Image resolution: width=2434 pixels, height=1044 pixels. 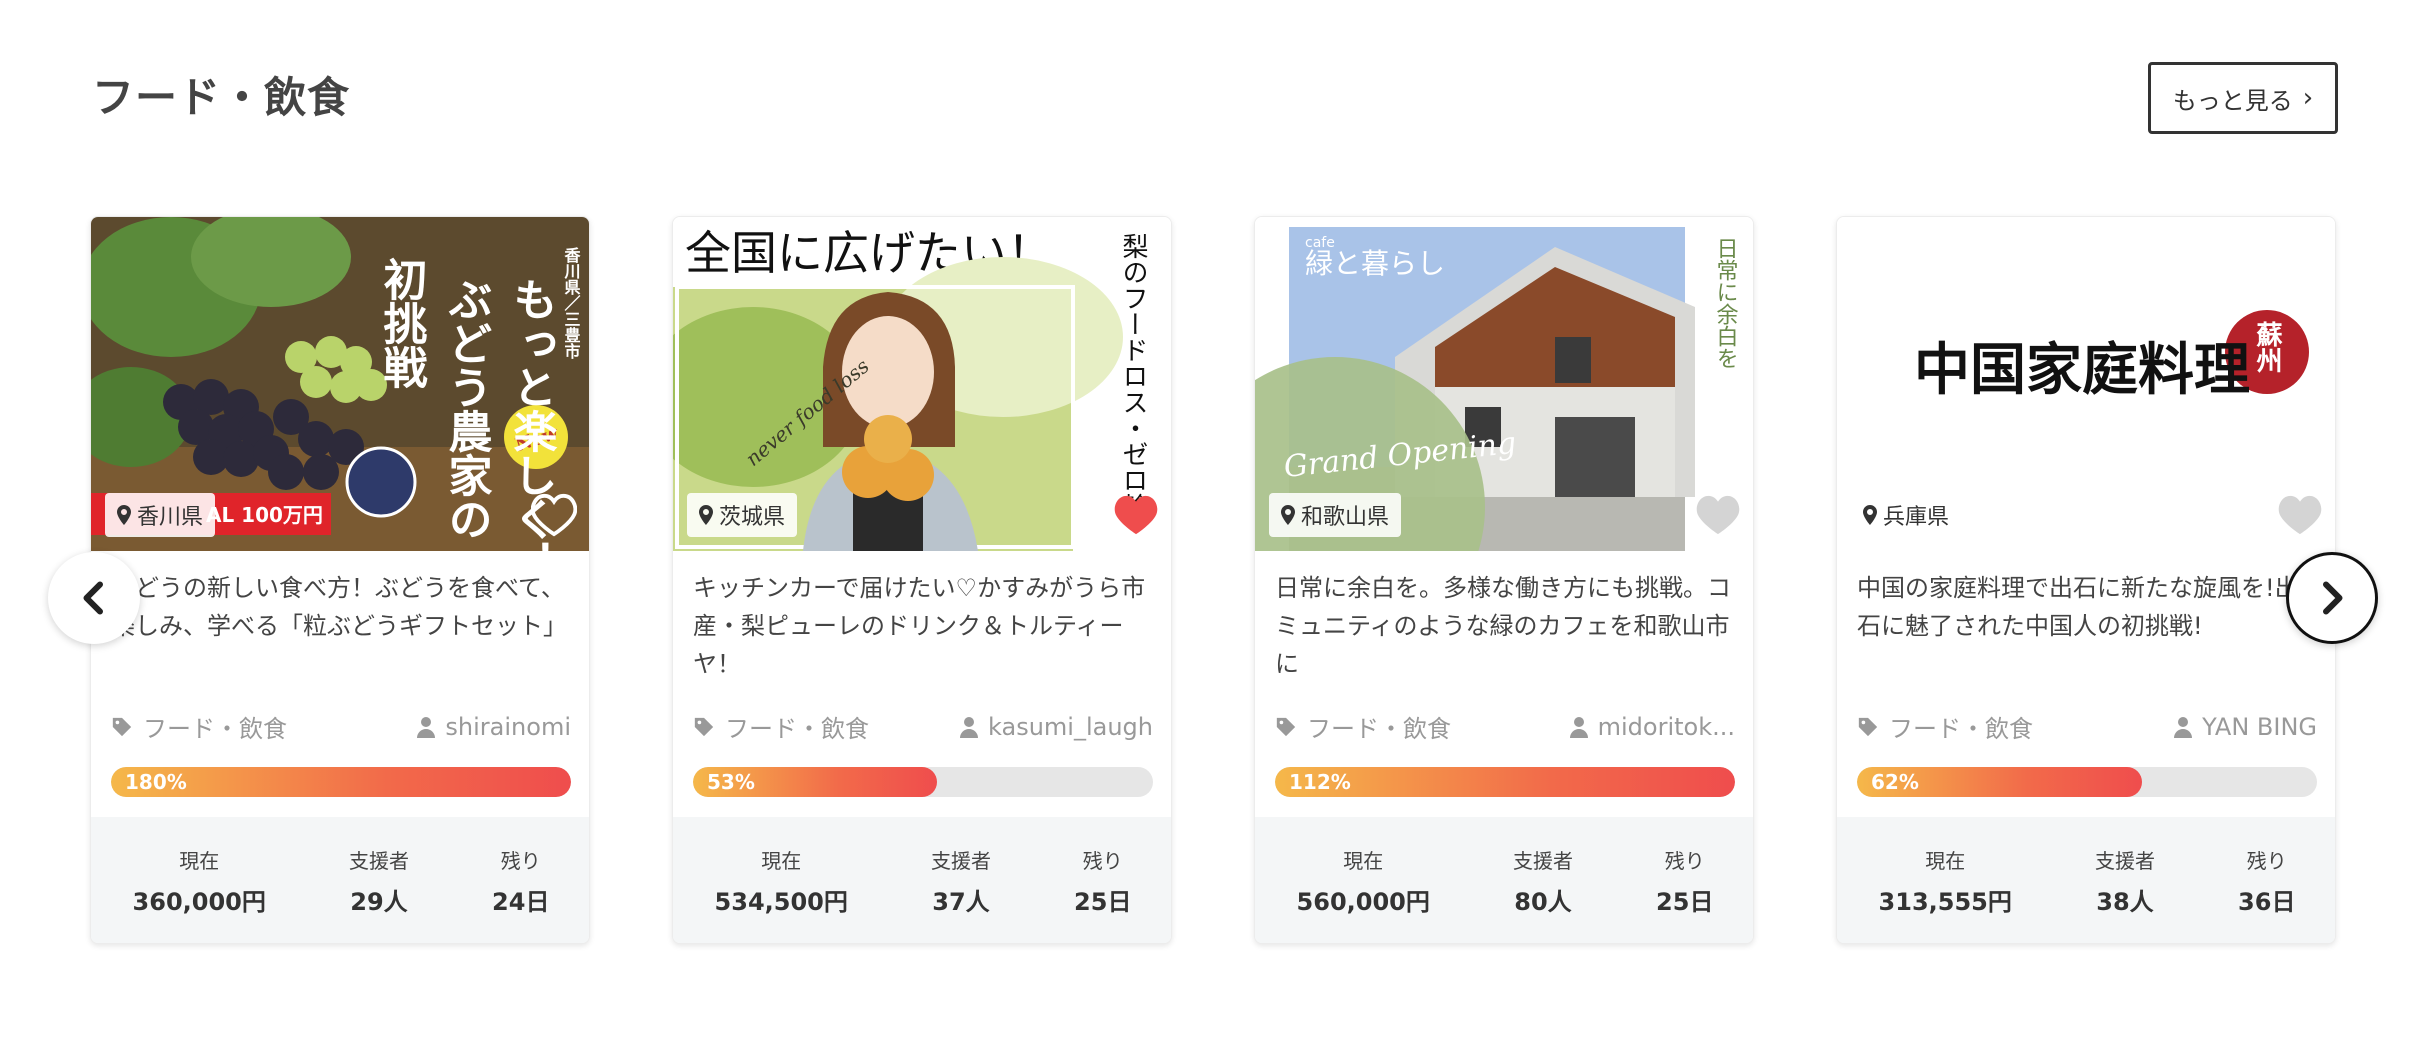 I want to click on stat-value: 534,500円, so click(x=781, y=902).